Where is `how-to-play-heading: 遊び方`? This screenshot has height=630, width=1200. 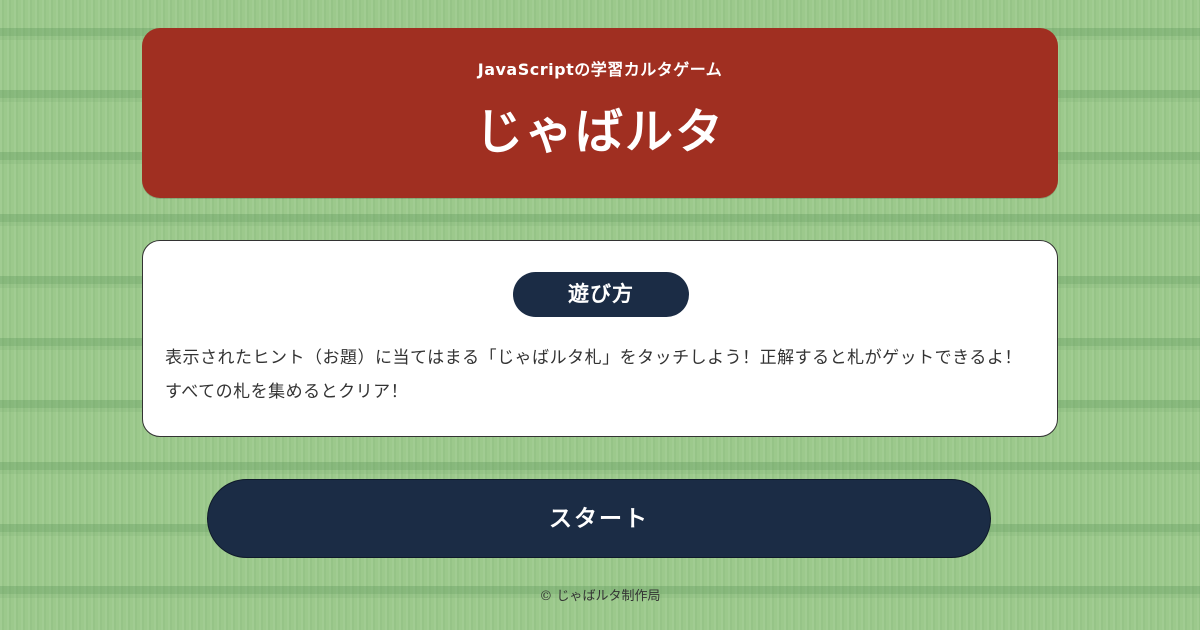 how-to-play-heading: 遊び方 is located at coordinates (601, 294).